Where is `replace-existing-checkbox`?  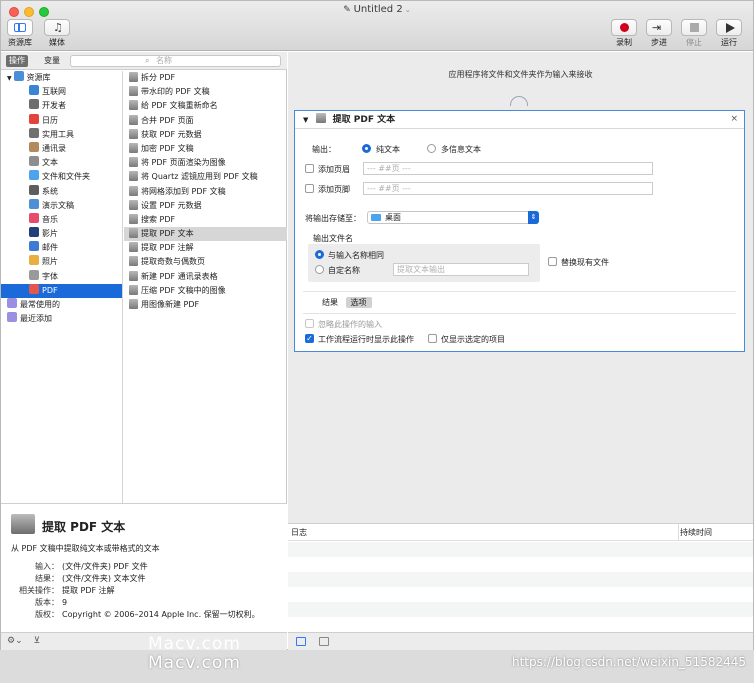 replace-existing-checkbox is located at coordinates (552, 261).